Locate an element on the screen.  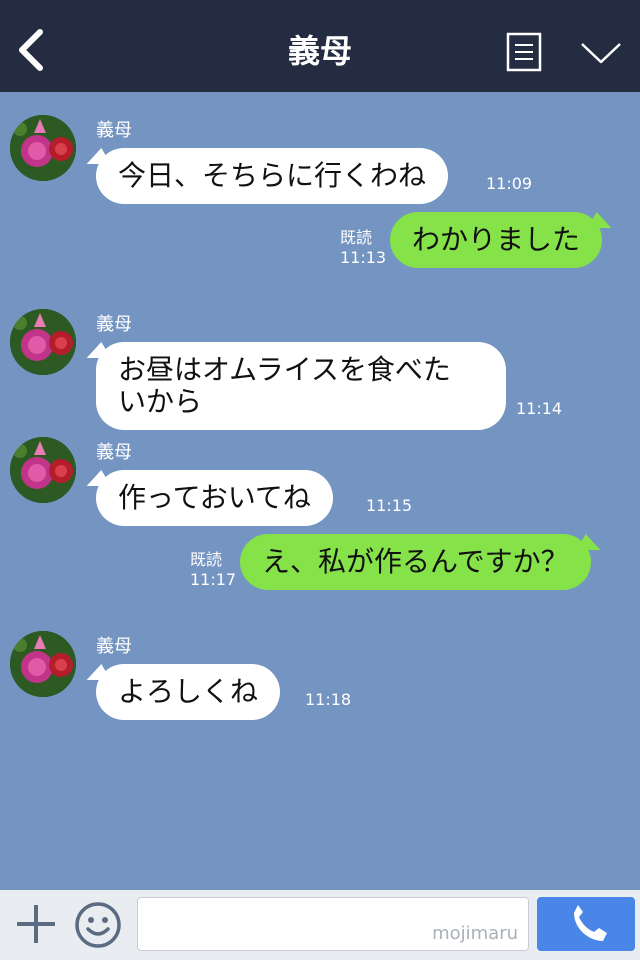
smiley-icon is located at coordinates (98, 925).